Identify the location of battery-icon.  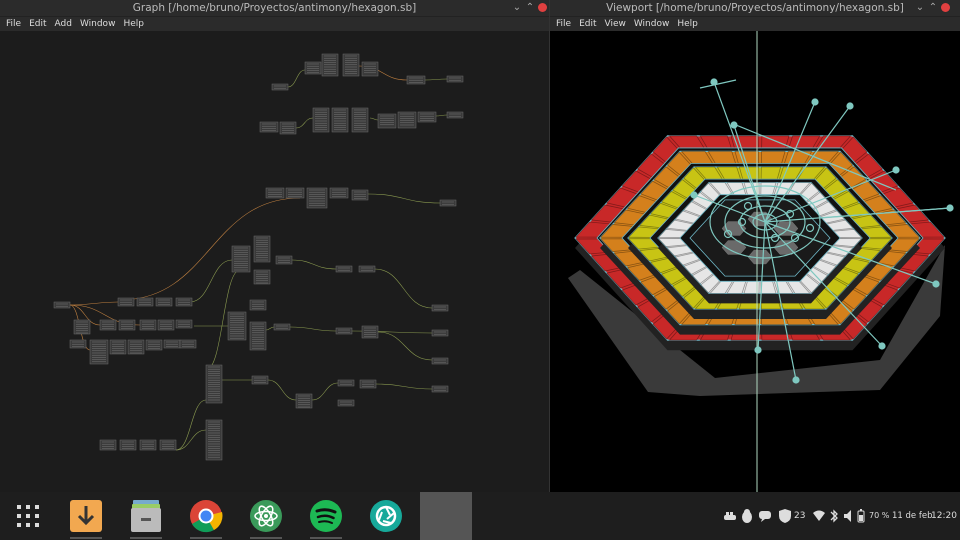
(861, 524).